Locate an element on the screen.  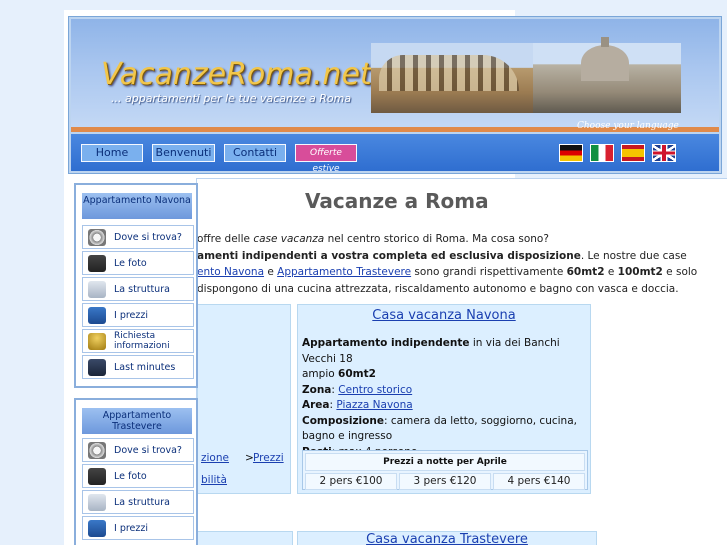
bell-icon is located at coordinates (97, 341).